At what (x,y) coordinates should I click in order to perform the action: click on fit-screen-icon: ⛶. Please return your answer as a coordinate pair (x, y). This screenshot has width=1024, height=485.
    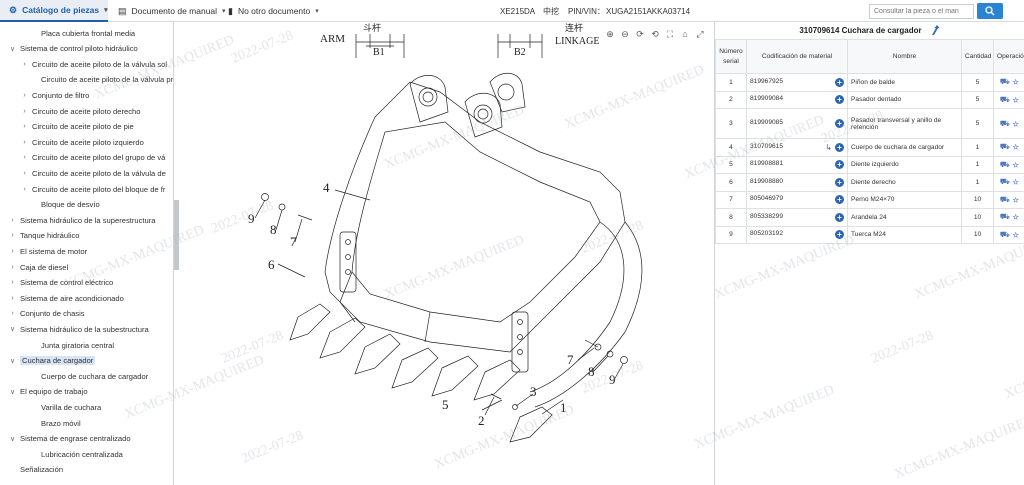
    Looking at the image, I should click on (670, 34).